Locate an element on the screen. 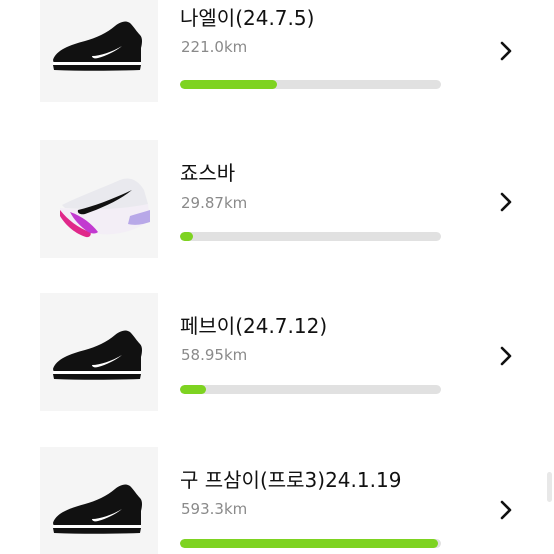  scrollbar-thumb is located at coordinates (549, 487).